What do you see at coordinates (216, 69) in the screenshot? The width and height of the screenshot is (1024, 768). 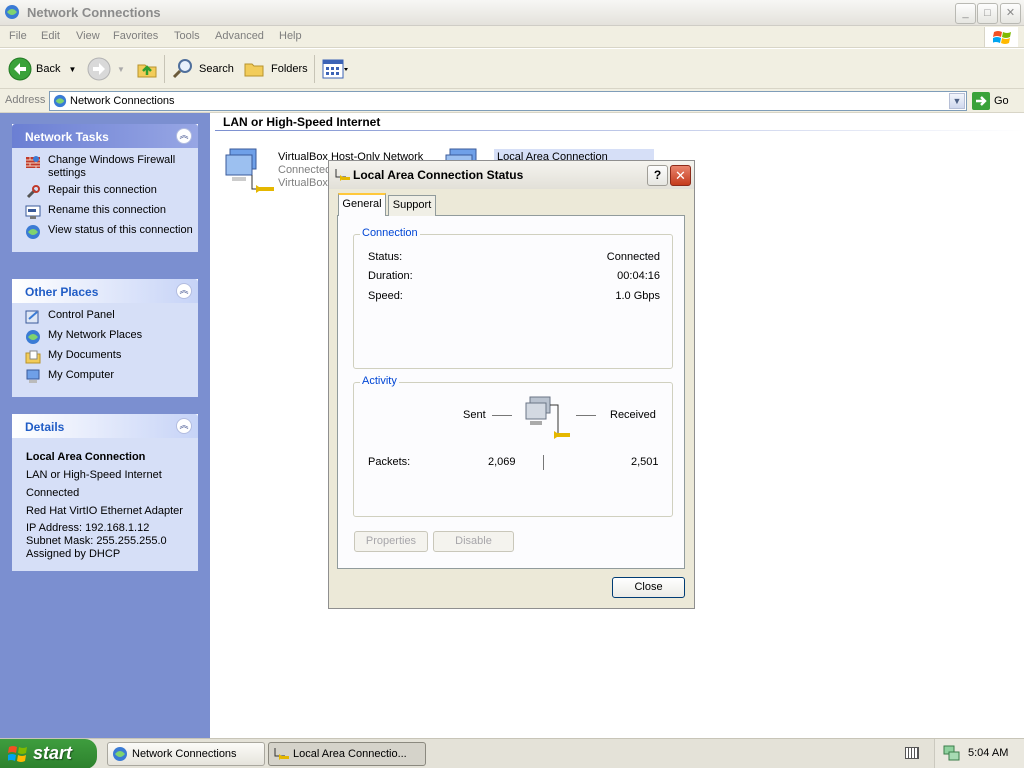 I see `search-label: Search` at bounding box center [216, 69].